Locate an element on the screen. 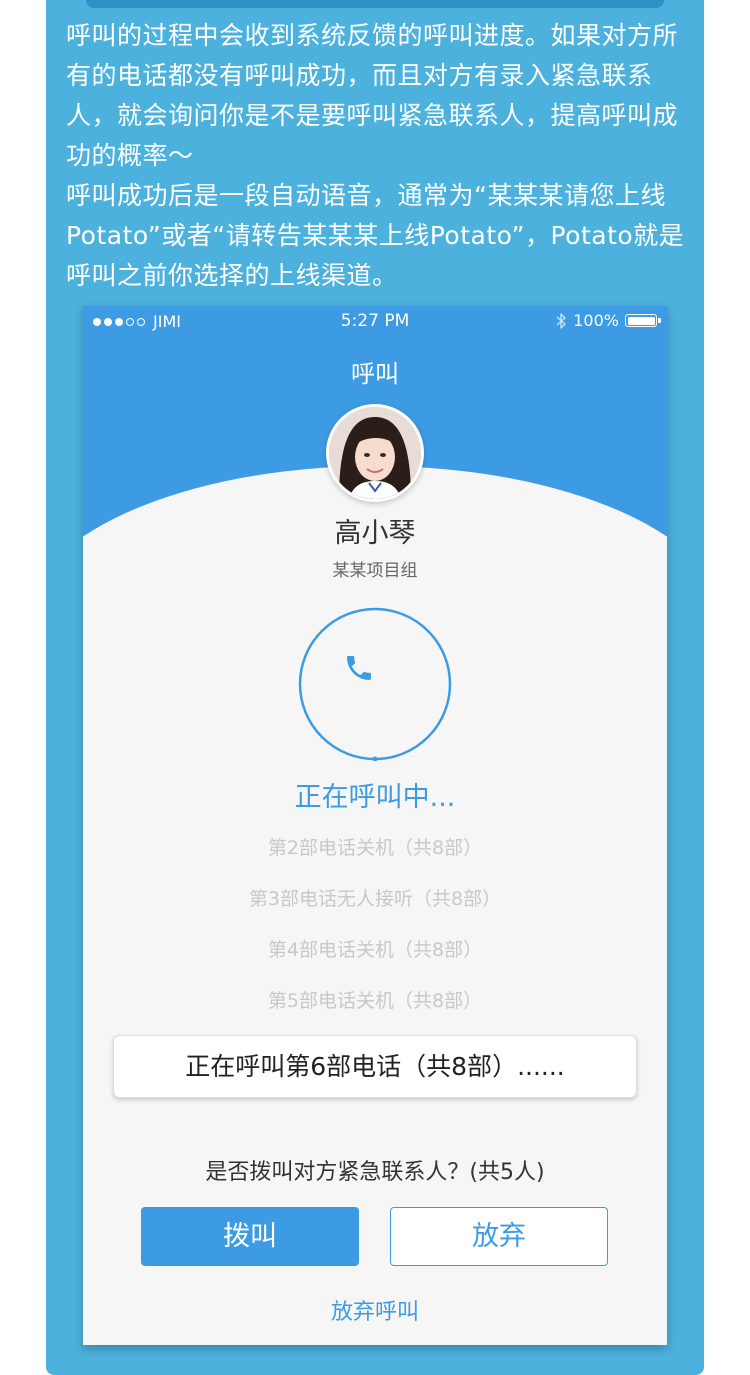 The image size is (750, 1375). phone-icon is located at coordinates (358, 667).